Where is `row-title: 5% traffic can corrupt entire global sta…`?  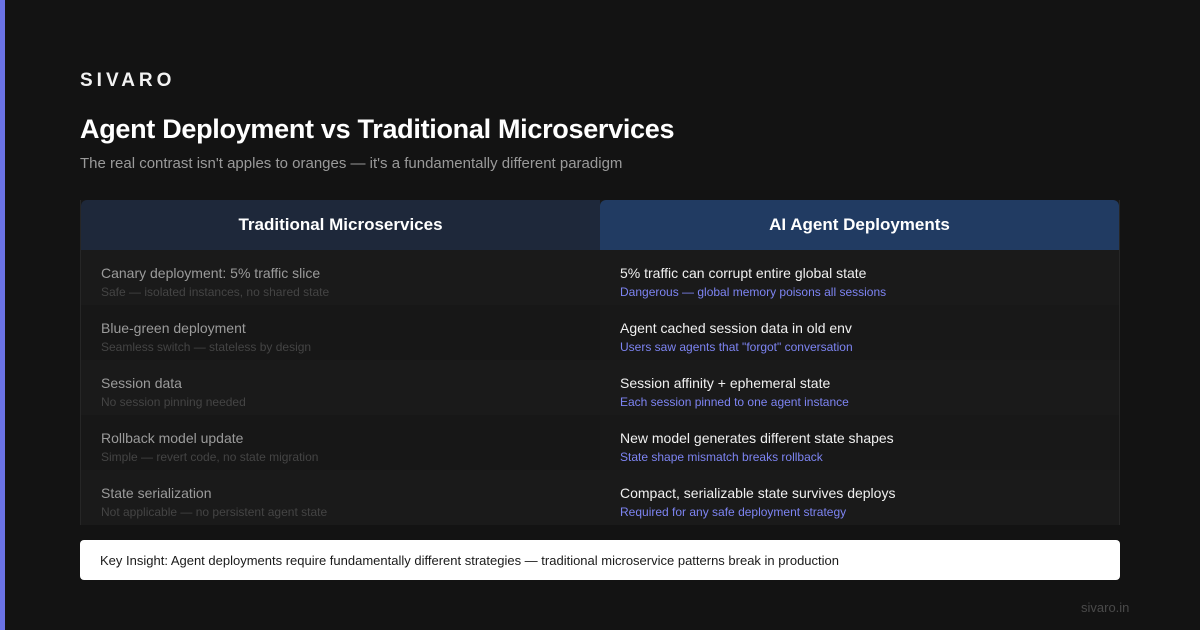 row-title: 5% traffic can corrupt entire global sta… is located at coordinates (743, 273).